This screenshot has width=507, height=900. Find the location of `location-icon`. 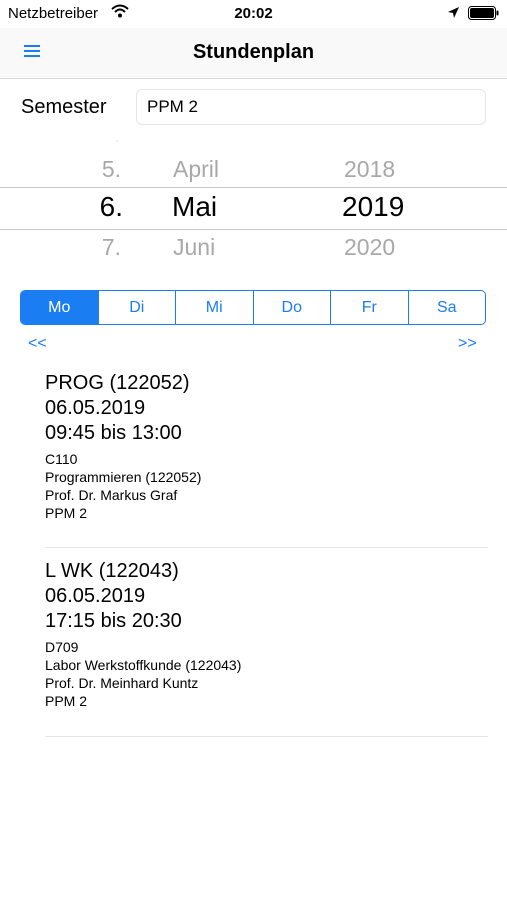

location-icon is located at coordinates (453, 12).